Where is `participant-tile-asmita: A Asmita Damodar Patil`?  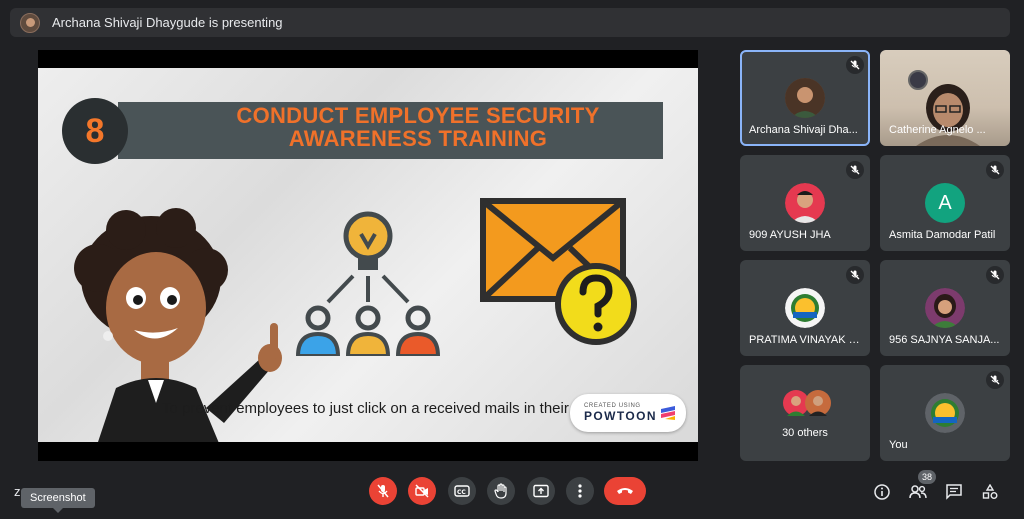
participant-tile-asmita: A Asmita Damodar Patil is located at coordinates (945, 203).